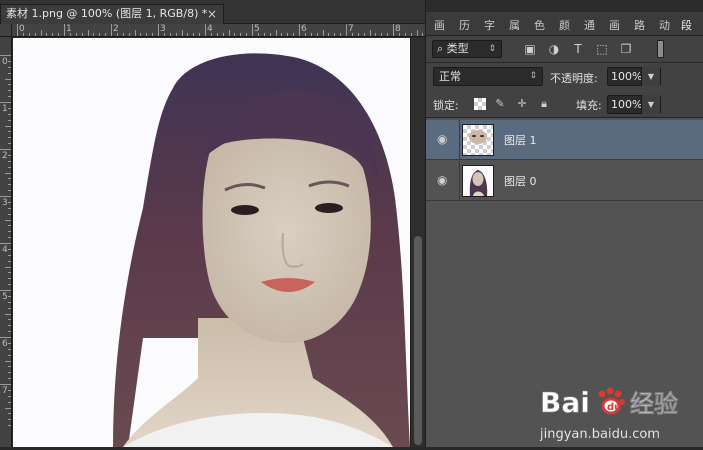 The image size is (703, 450). I want to click on tab-history: 历, so click(464, 26).